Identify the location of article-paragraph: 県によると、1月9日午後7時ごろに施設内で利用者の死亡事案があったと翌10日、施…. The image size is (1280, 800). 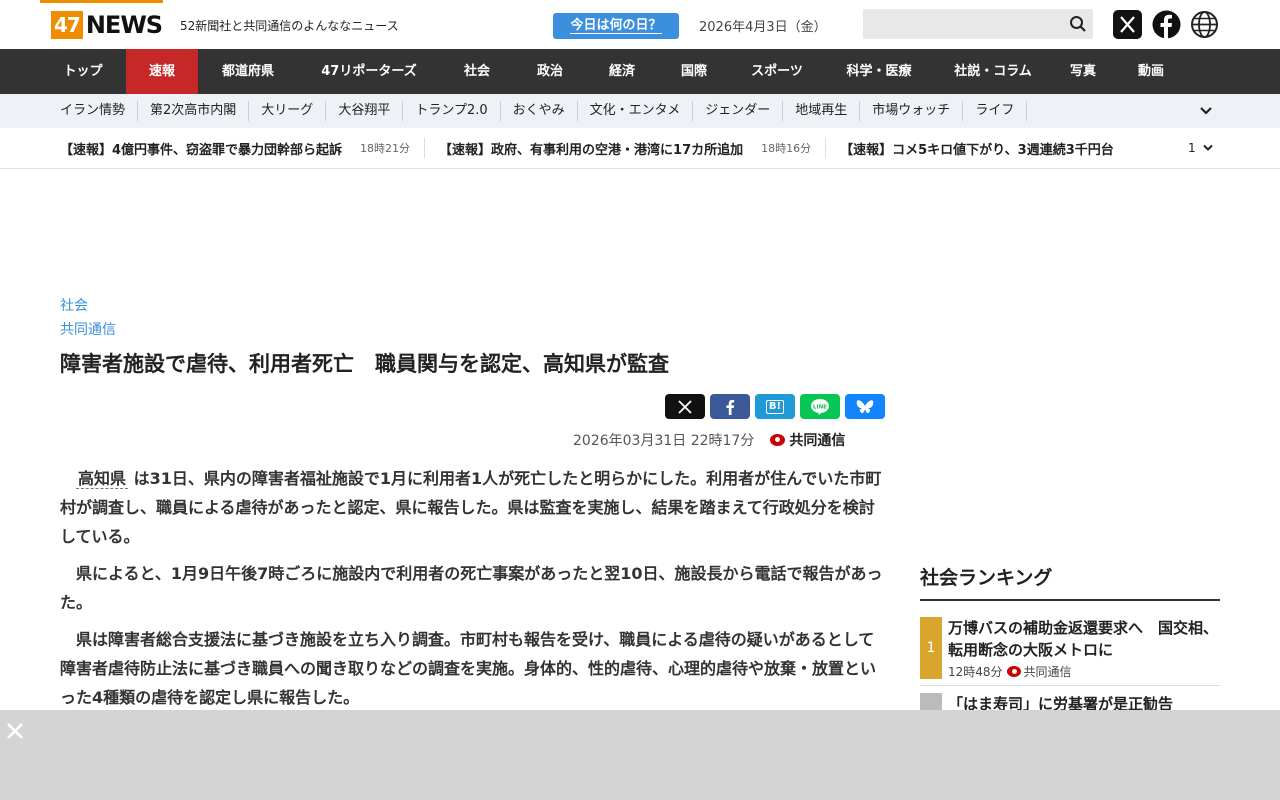
(471, 588).